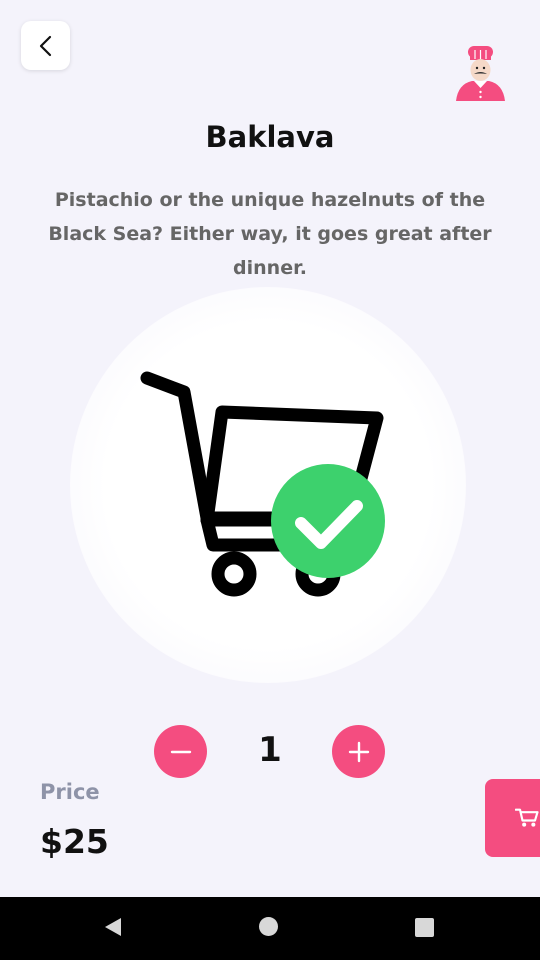 This screenshot has height=960, width=540. I want to click on quantity-value: 1, so click(270, 750).